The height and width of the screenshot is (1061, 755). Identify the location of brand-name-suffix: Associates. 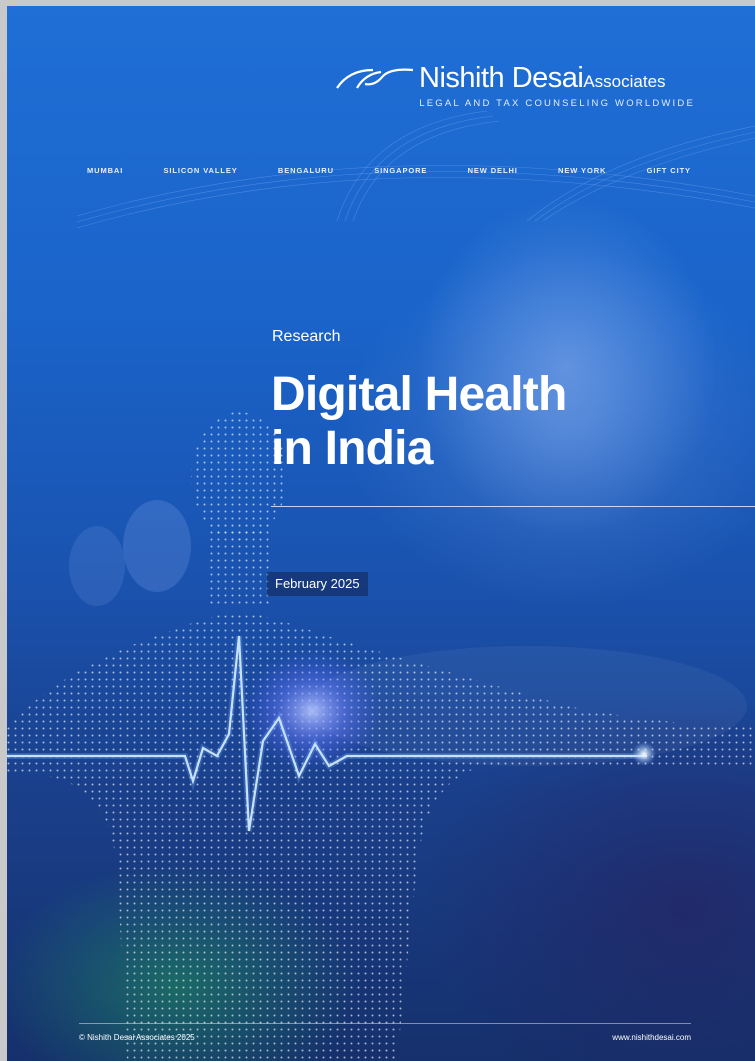
(624, 81).